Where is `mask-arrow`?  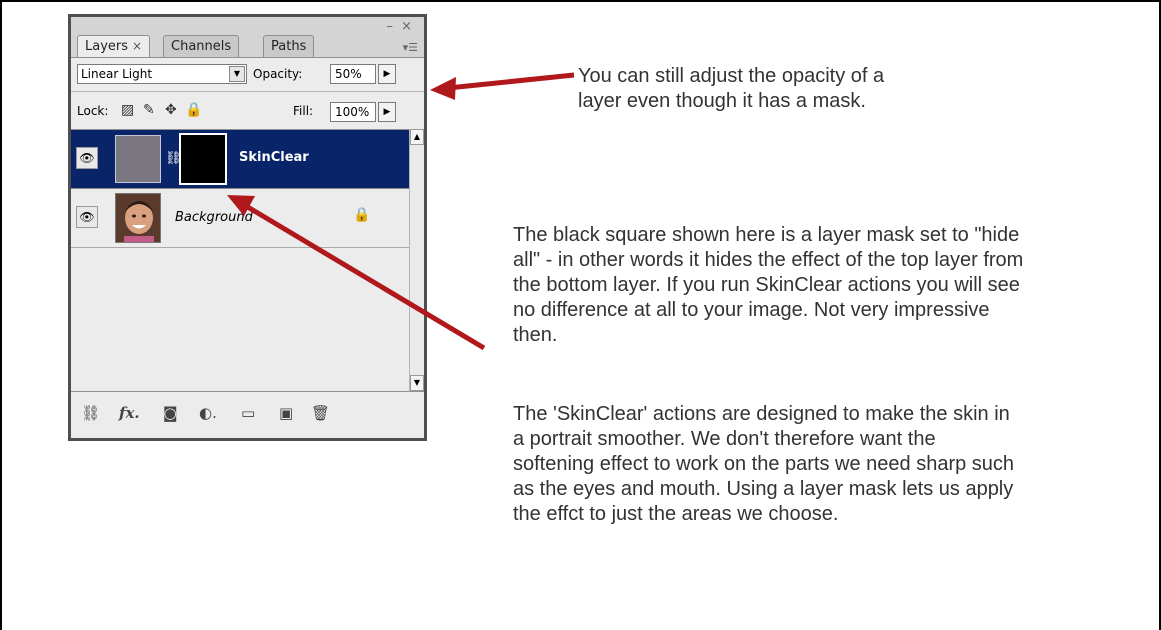 mask-arrow is located at coordinates (365, 277).